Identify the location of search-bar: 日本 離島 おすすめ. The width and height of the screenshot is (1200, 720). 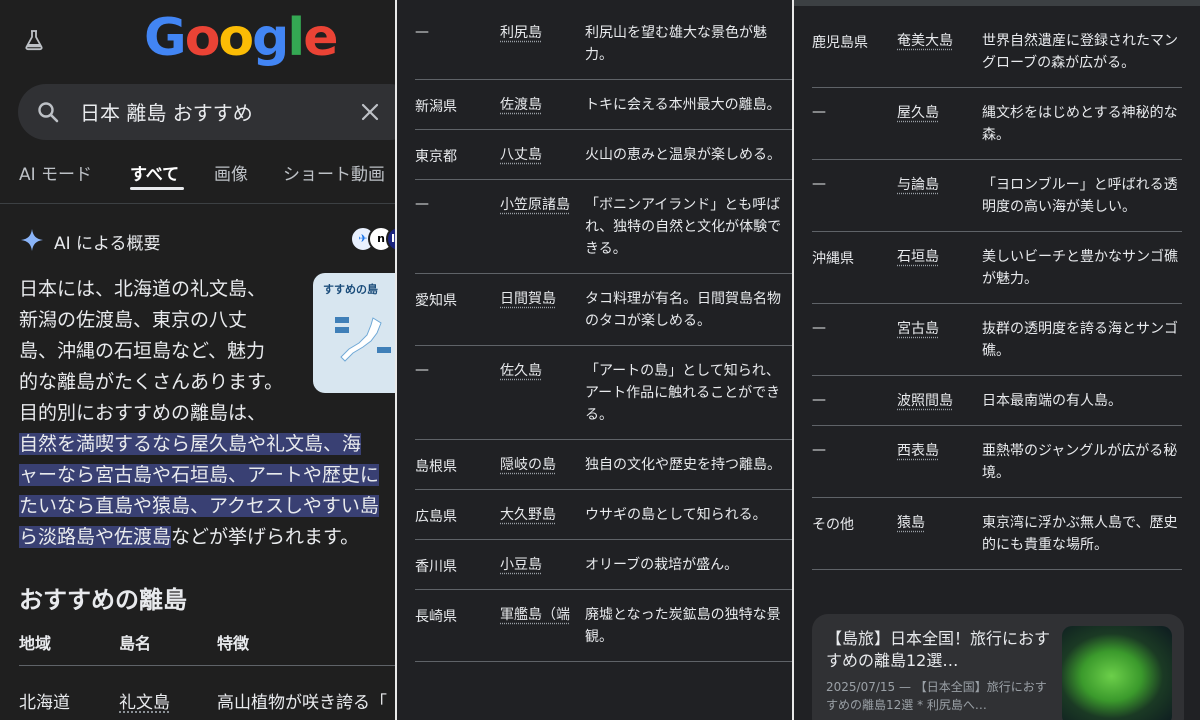
(206, 112).